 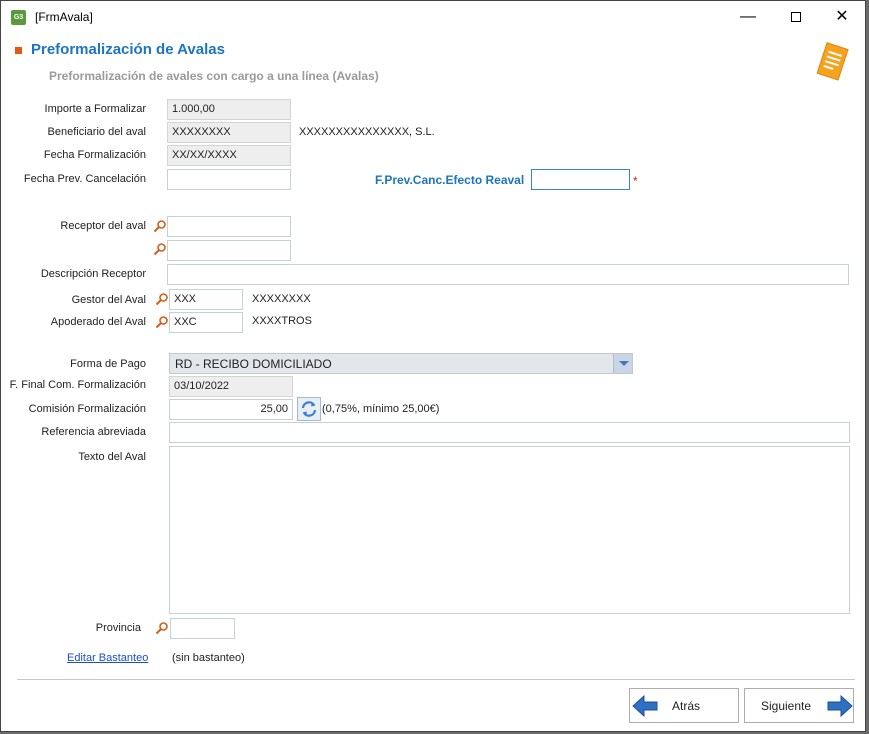 I want to click on fecha-prev-cancelacion-label: Fecha Prev. Cancelación, so click(x=84, y=179).